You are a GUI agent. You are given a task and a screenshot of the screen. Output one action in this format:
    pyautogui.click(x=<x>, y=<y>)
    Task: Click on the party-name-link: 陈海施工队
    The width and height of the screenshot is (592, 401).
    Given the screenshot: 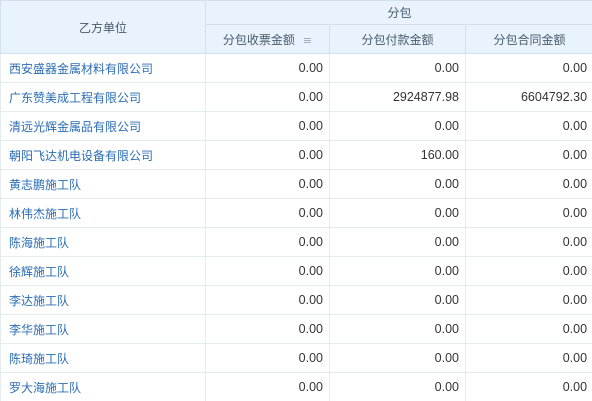 What is the action you would take?
    pyautogui.click(x=103, y=242)
    